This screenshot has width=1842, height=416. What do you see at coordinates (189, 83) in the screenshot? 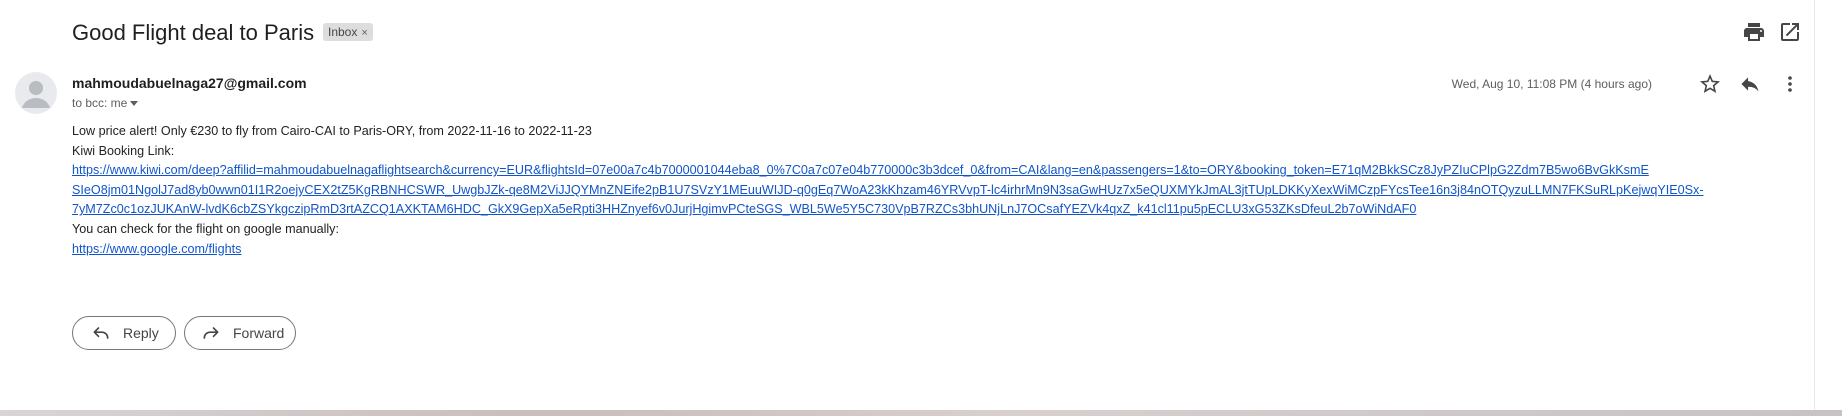
I see `sender-email: mahmoudabuelnaga27@gmail.com` at bounding box center [189, 83].